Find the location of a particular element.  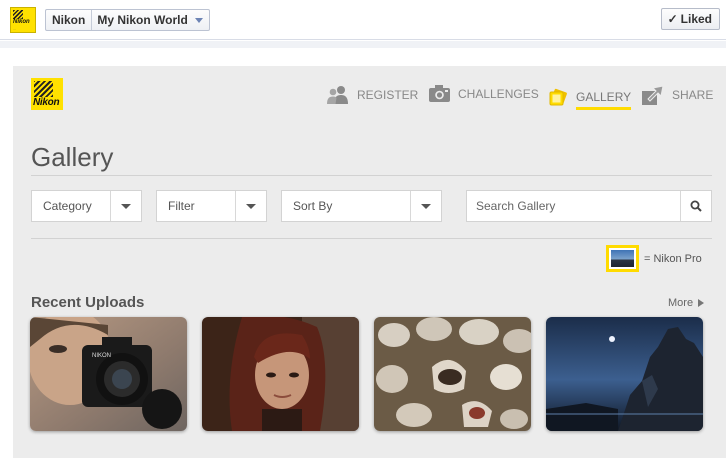

woman-portrait-photo is located at coordinates (280, 374).